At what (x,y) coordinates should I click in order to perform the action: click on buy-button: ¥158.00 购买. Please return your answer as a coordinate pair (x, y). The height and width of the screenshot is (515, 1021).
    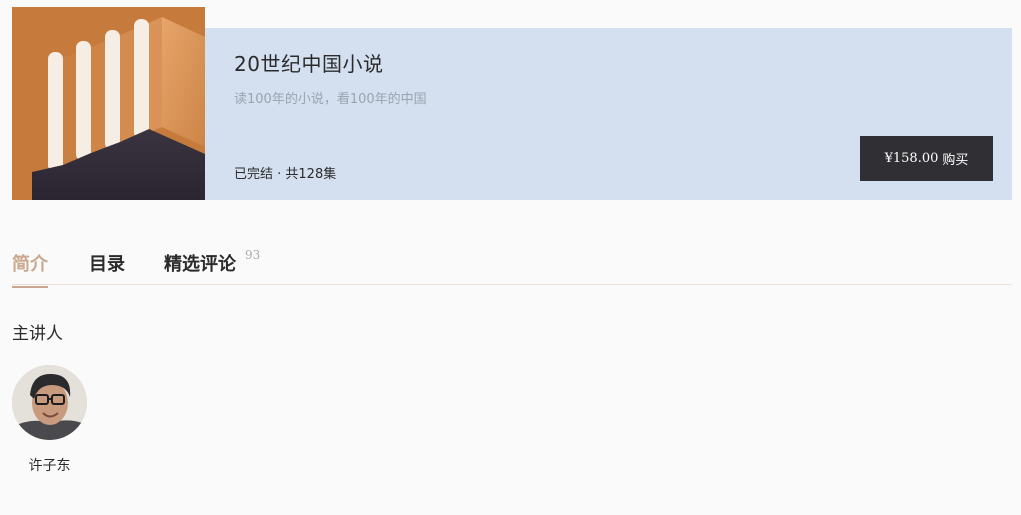
    Looking at the image, I should click on (926, 158).